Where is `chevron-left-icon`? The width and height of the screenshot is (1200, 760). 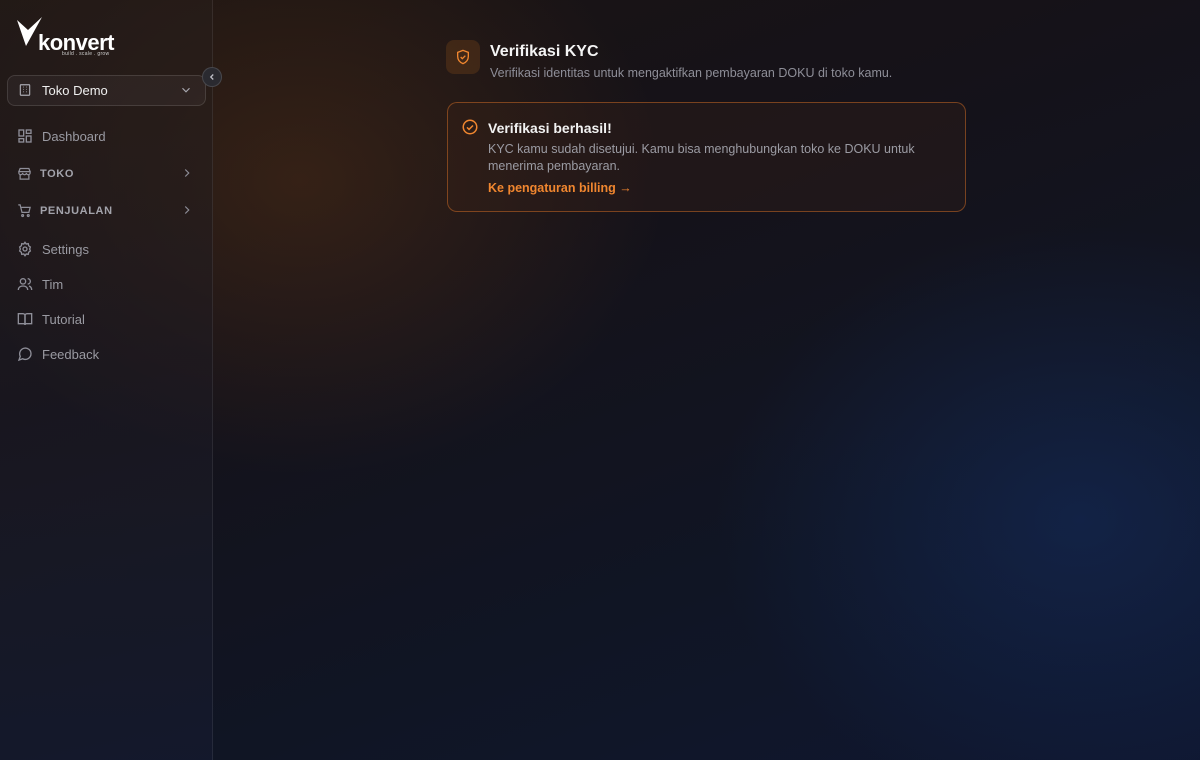 chevron-left-icon is located at coordinates (211, 77).